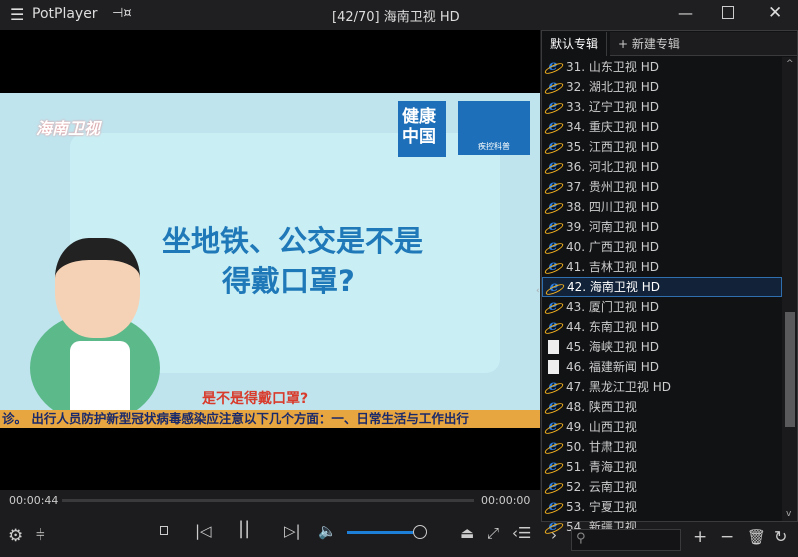 Image resolution: width=798 pixels, height=557 pixels. What do you see at coordinates (662, 67) in the screenshot?
I see `playlist-item: e 31. 山东卫视 HD` at bounding box center [662, 67].